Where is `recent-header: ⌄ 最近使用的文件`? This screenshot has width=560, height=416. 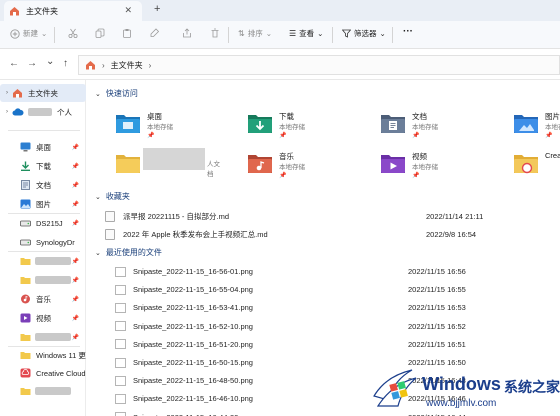
recent-header: ⌄ 最近使用的文件 is located at coordinates (128, 252).